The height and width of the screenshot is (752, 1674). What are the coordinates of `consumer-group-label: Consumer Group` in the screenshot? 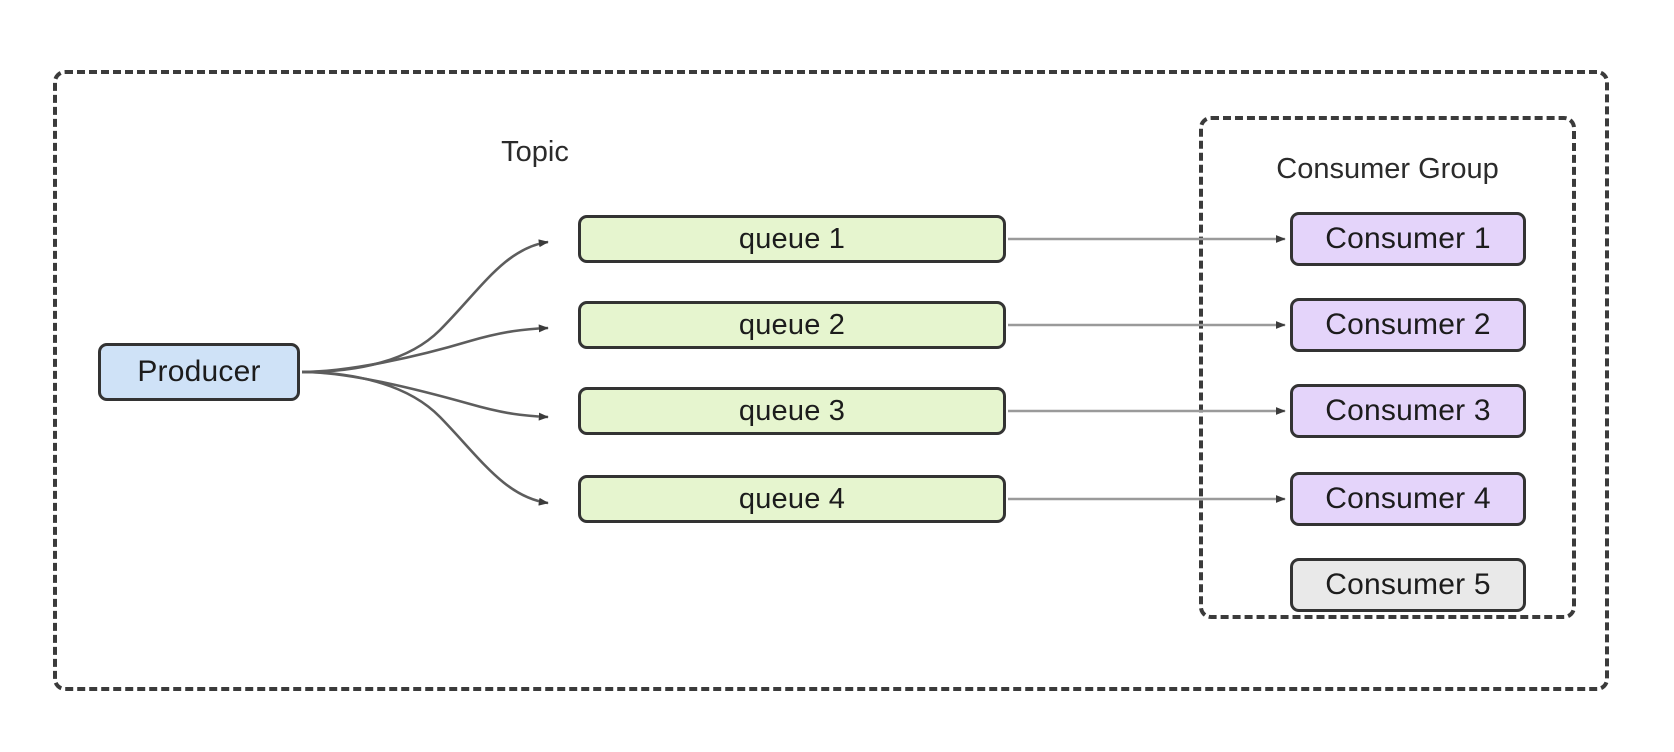 It's located at (1387, 169).